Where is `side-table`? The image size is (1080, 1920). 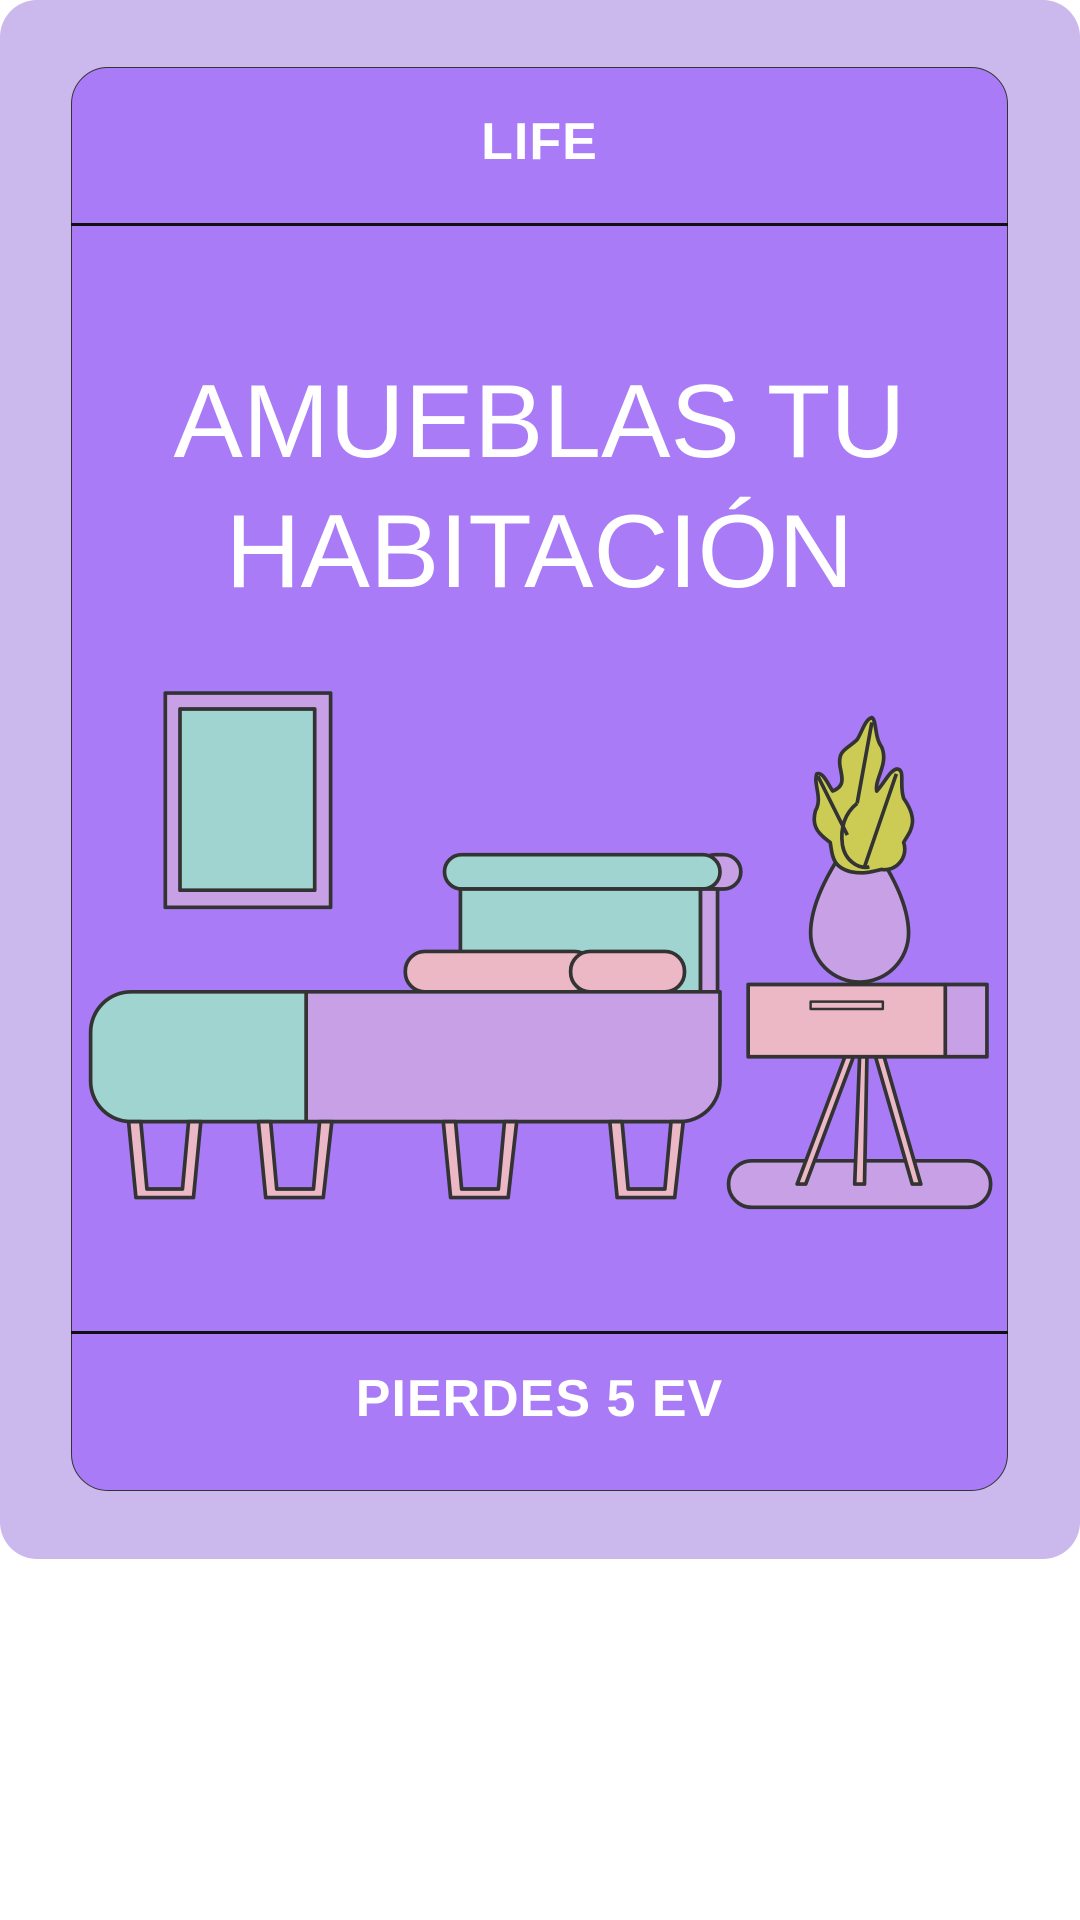 side-table is located at coordinates (867, 1084).